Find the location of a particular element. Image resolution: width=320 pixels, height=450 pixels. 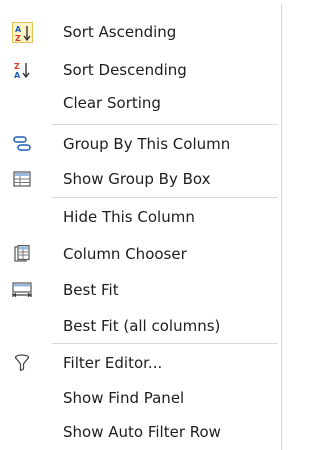

menu-item-label: Group By This Column is located at coordinates (147, 144).